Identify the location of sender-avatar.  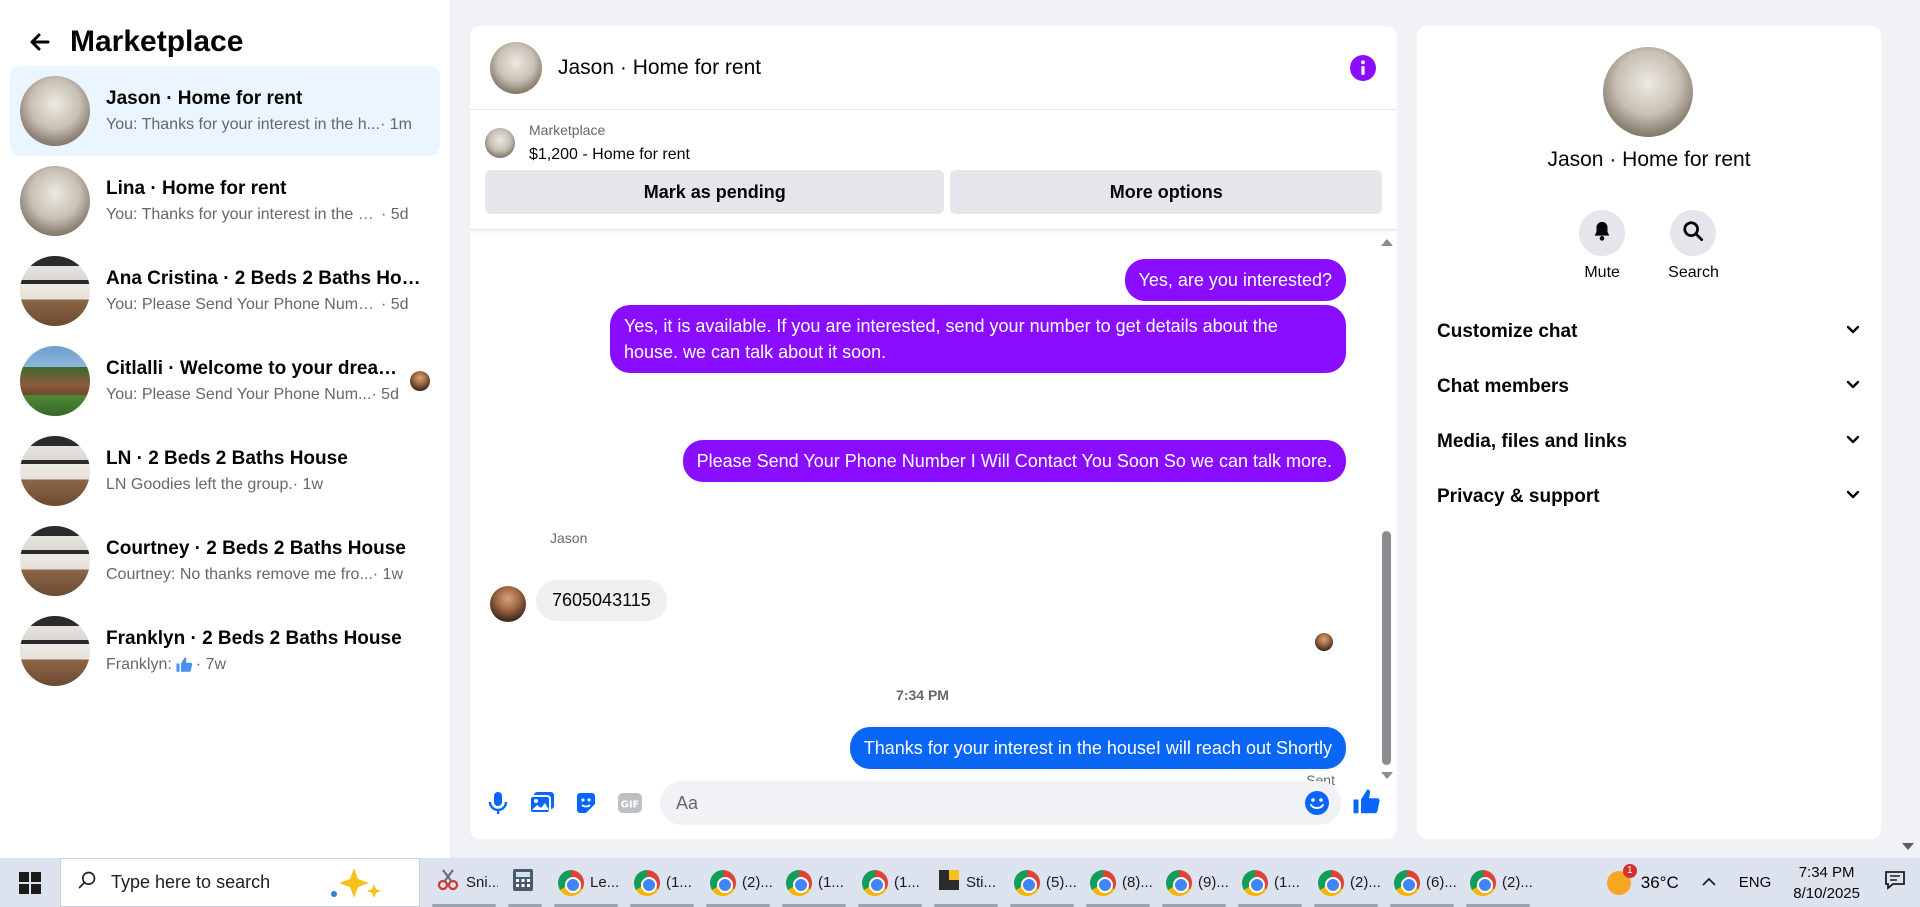
(508, 604).